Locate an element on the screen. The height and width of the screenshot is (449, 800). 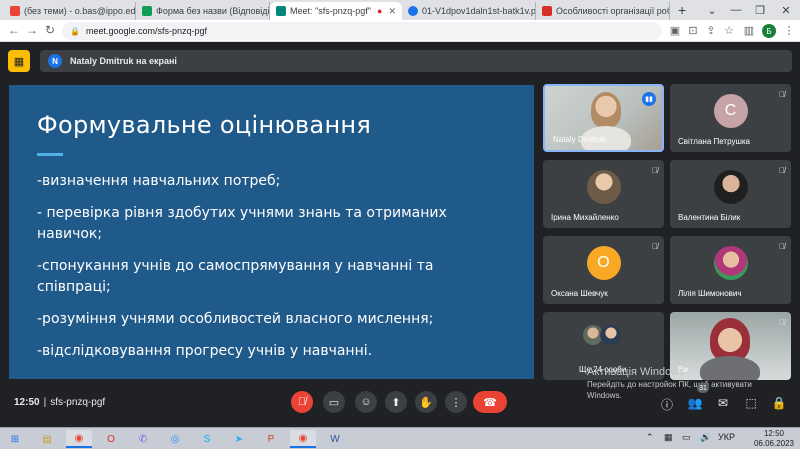
meet-icon is located at coordinates (281, 11).